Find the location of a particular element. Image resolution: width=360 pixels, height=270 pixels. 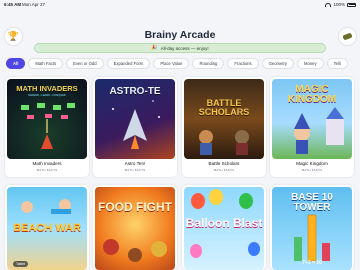

tab-even-or-odd: Even or Odd is located at coordinates (85, 63).